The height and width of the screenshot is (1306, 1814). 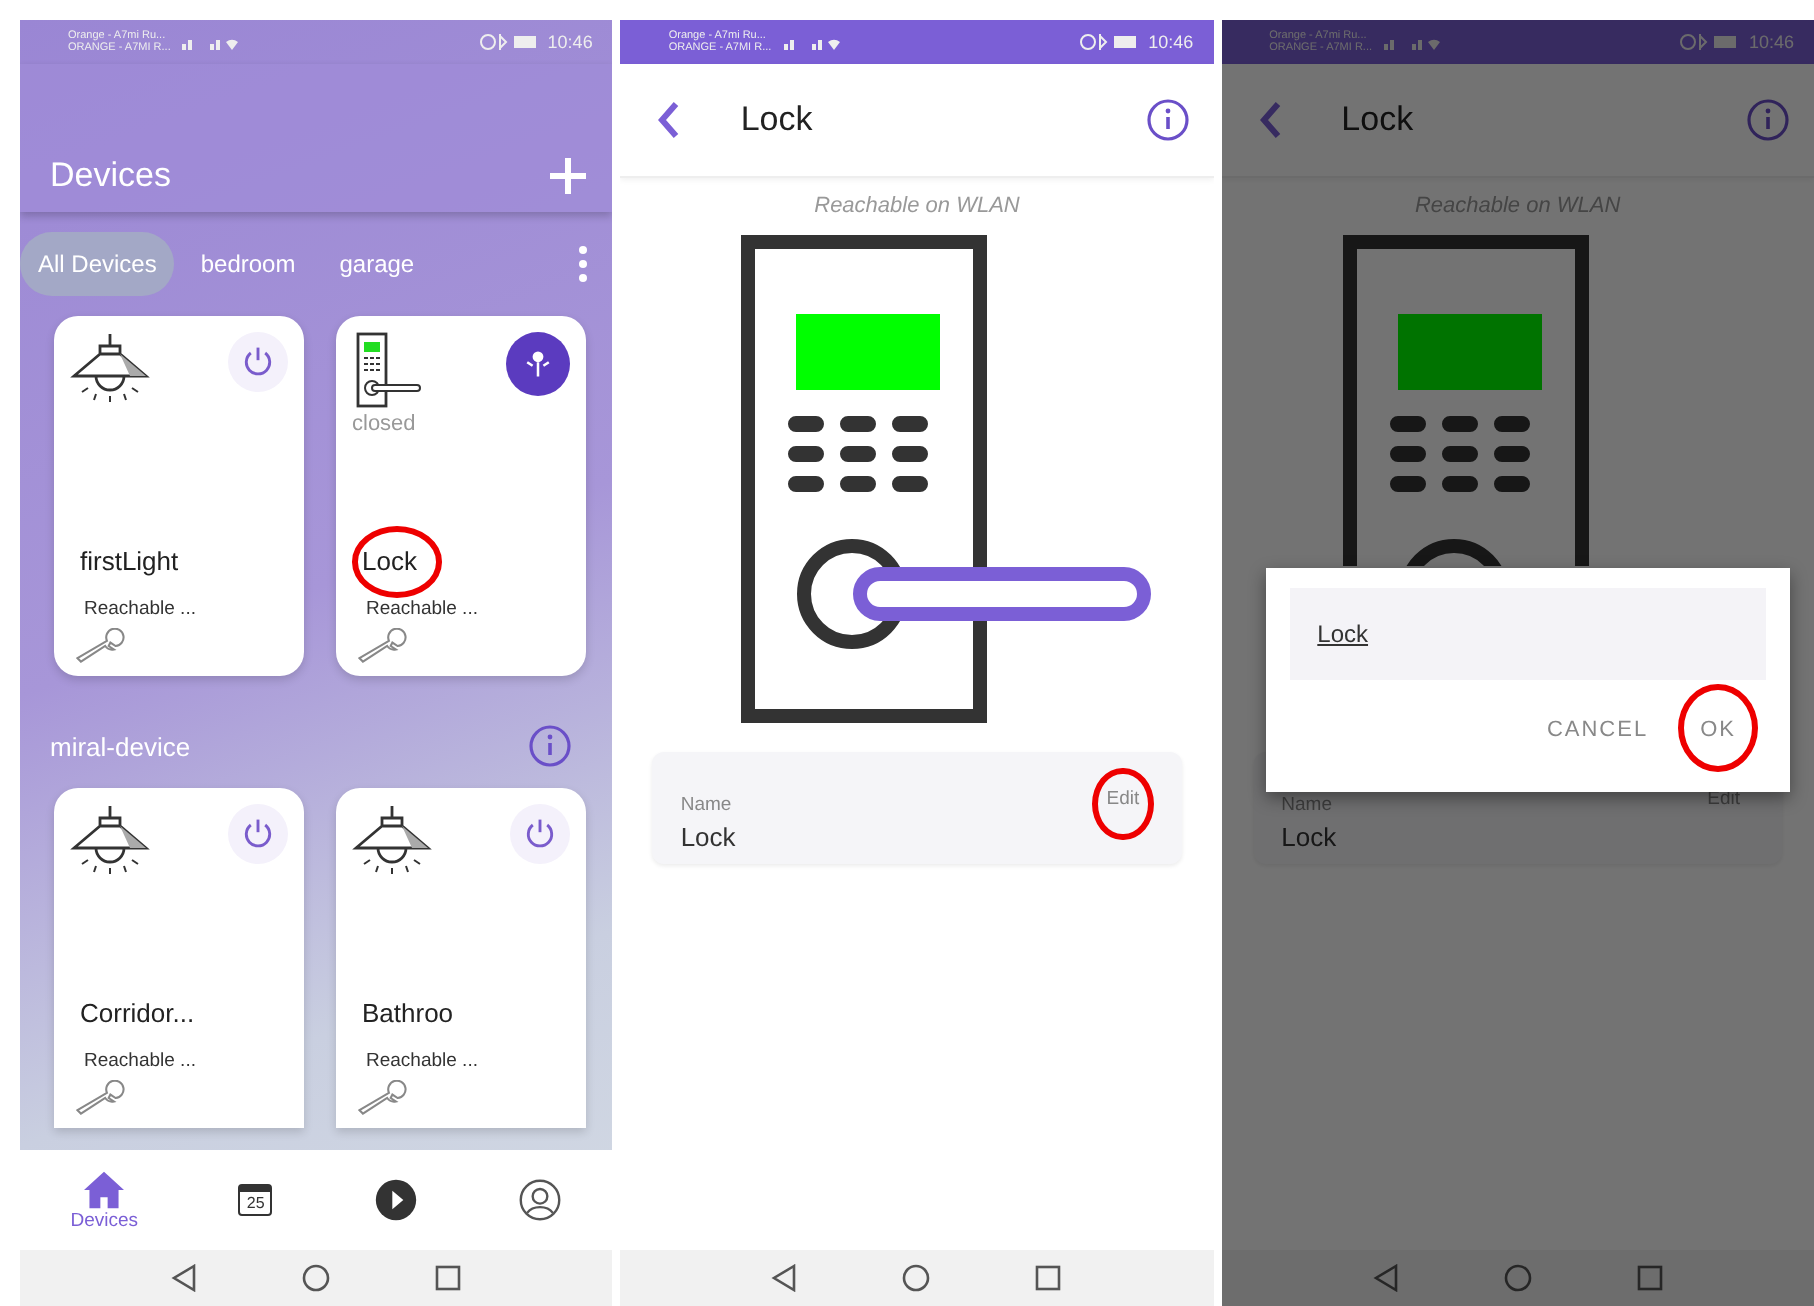 I want to click on door-lock-icon, so click(x=390, y=372).